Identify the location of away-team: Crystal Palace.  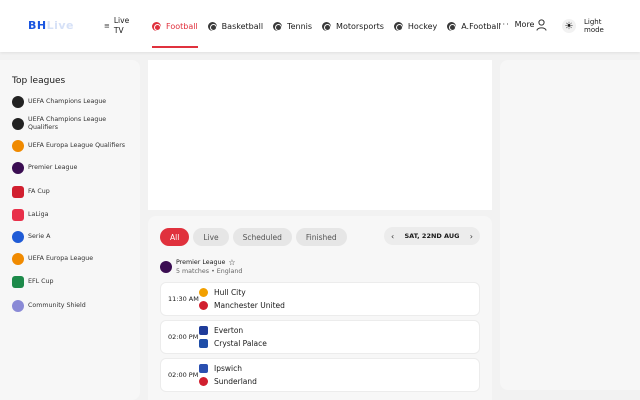
(233, 343).